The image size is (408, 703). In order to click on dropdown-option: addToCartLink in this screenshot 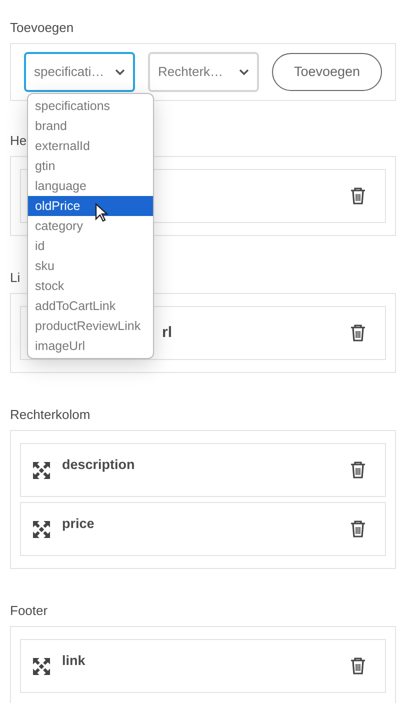, I will do `click(90, 306)`.